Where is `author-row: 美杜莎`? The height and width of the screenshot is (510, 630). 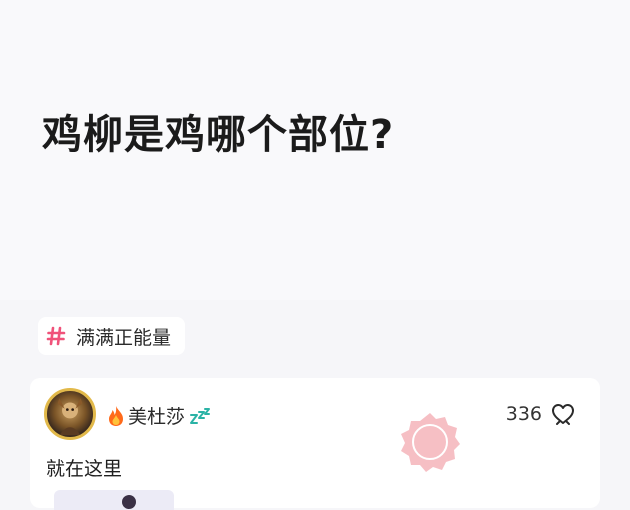
author-row: 美杜莎 is located at coordinates (158, 415).